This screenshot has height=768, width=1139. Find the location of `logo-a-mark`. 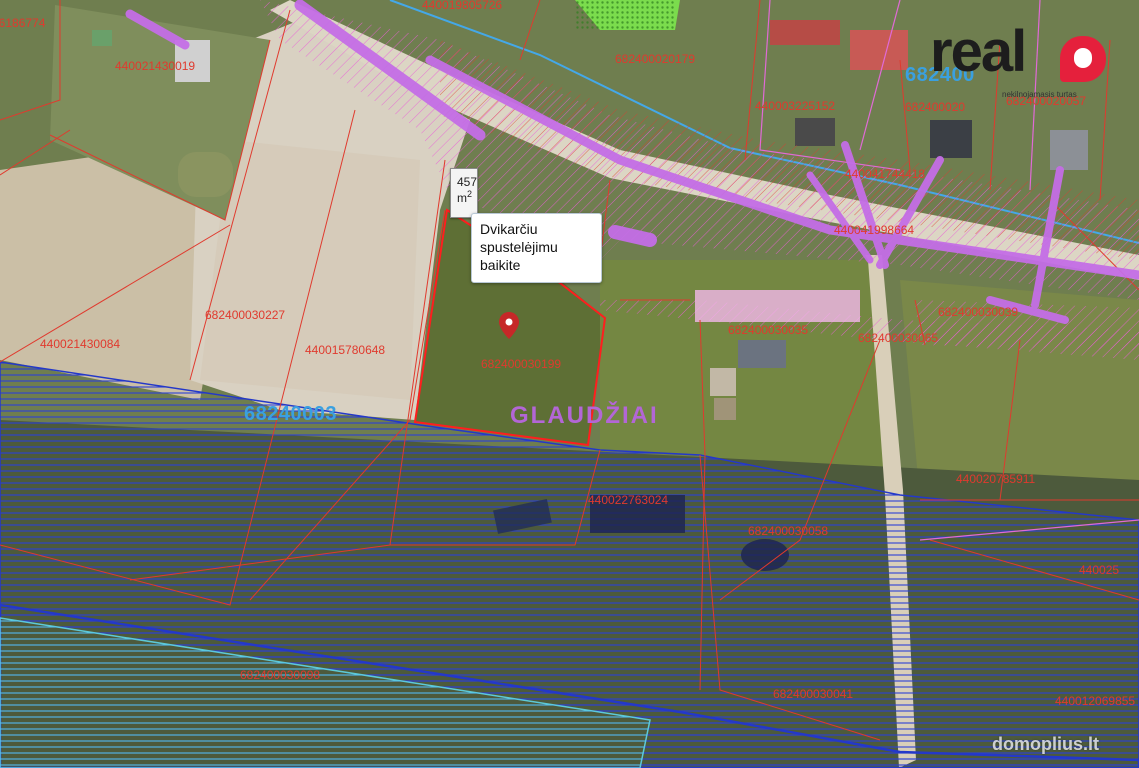

logo-a-mark is located at coordinates (1083, 59).